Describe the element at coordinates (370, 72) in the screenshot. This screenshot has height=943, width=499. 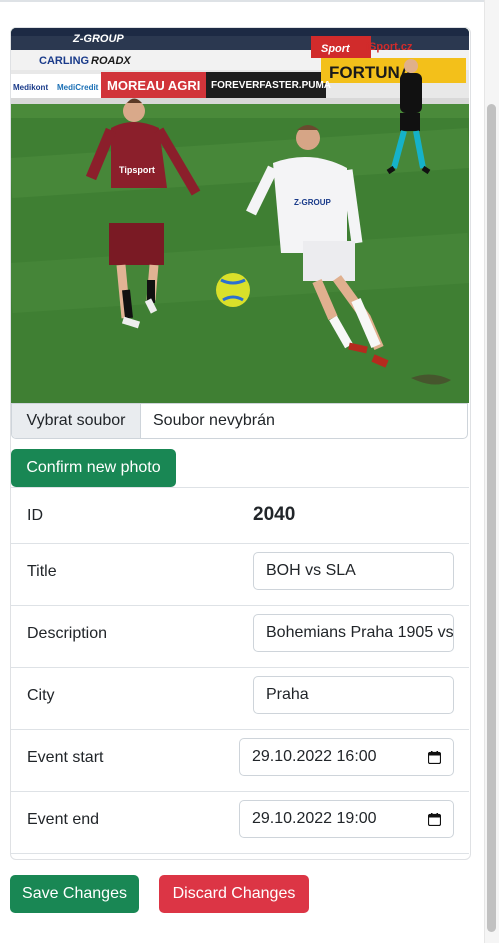
I see `ad-text: FORTUNA` at that location.